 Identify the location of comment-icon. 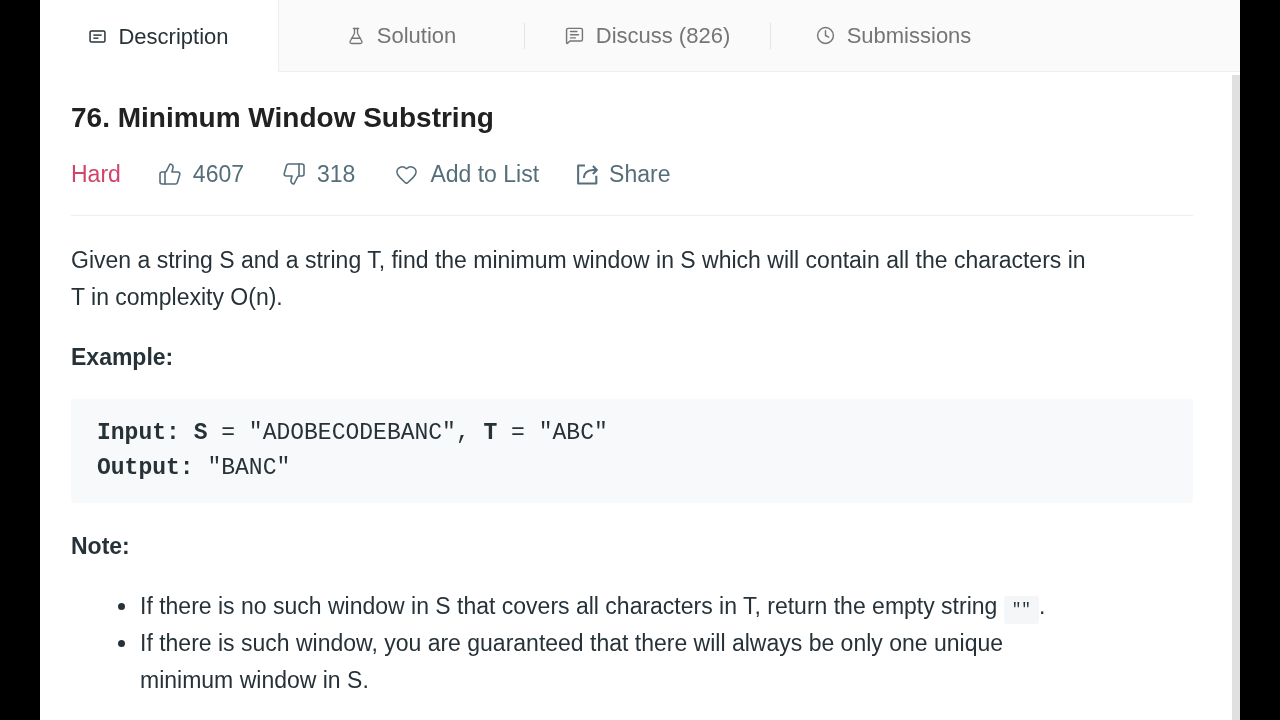
(574, 35).